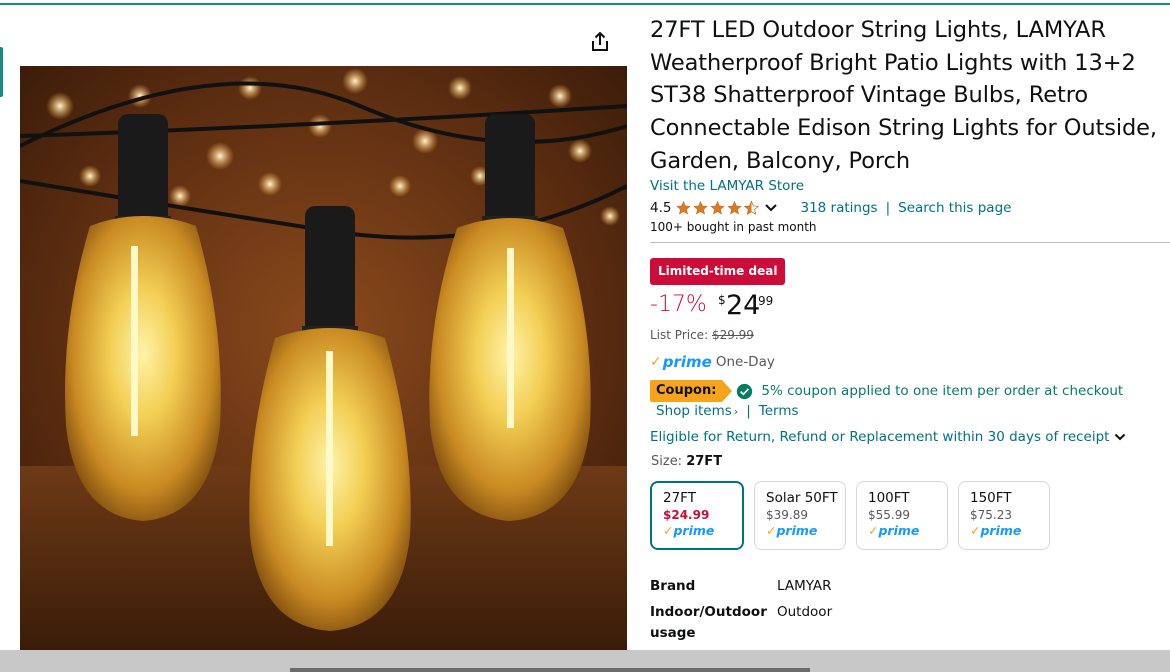 Image resolution: width=1170 pixels, height=672 pixels. I want to click on rating-value: 4.5, so click(661, 208).